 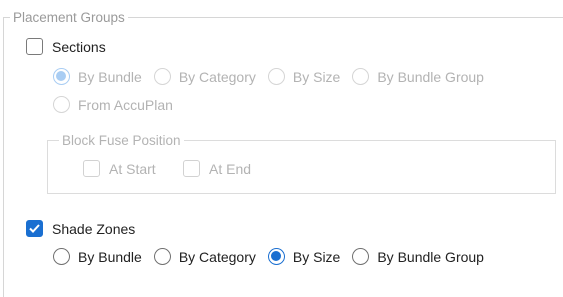 What do you see at coordinates (34, 46) in the screenshot?
I see `sections-checkbox` at bounding box center [34, 46].